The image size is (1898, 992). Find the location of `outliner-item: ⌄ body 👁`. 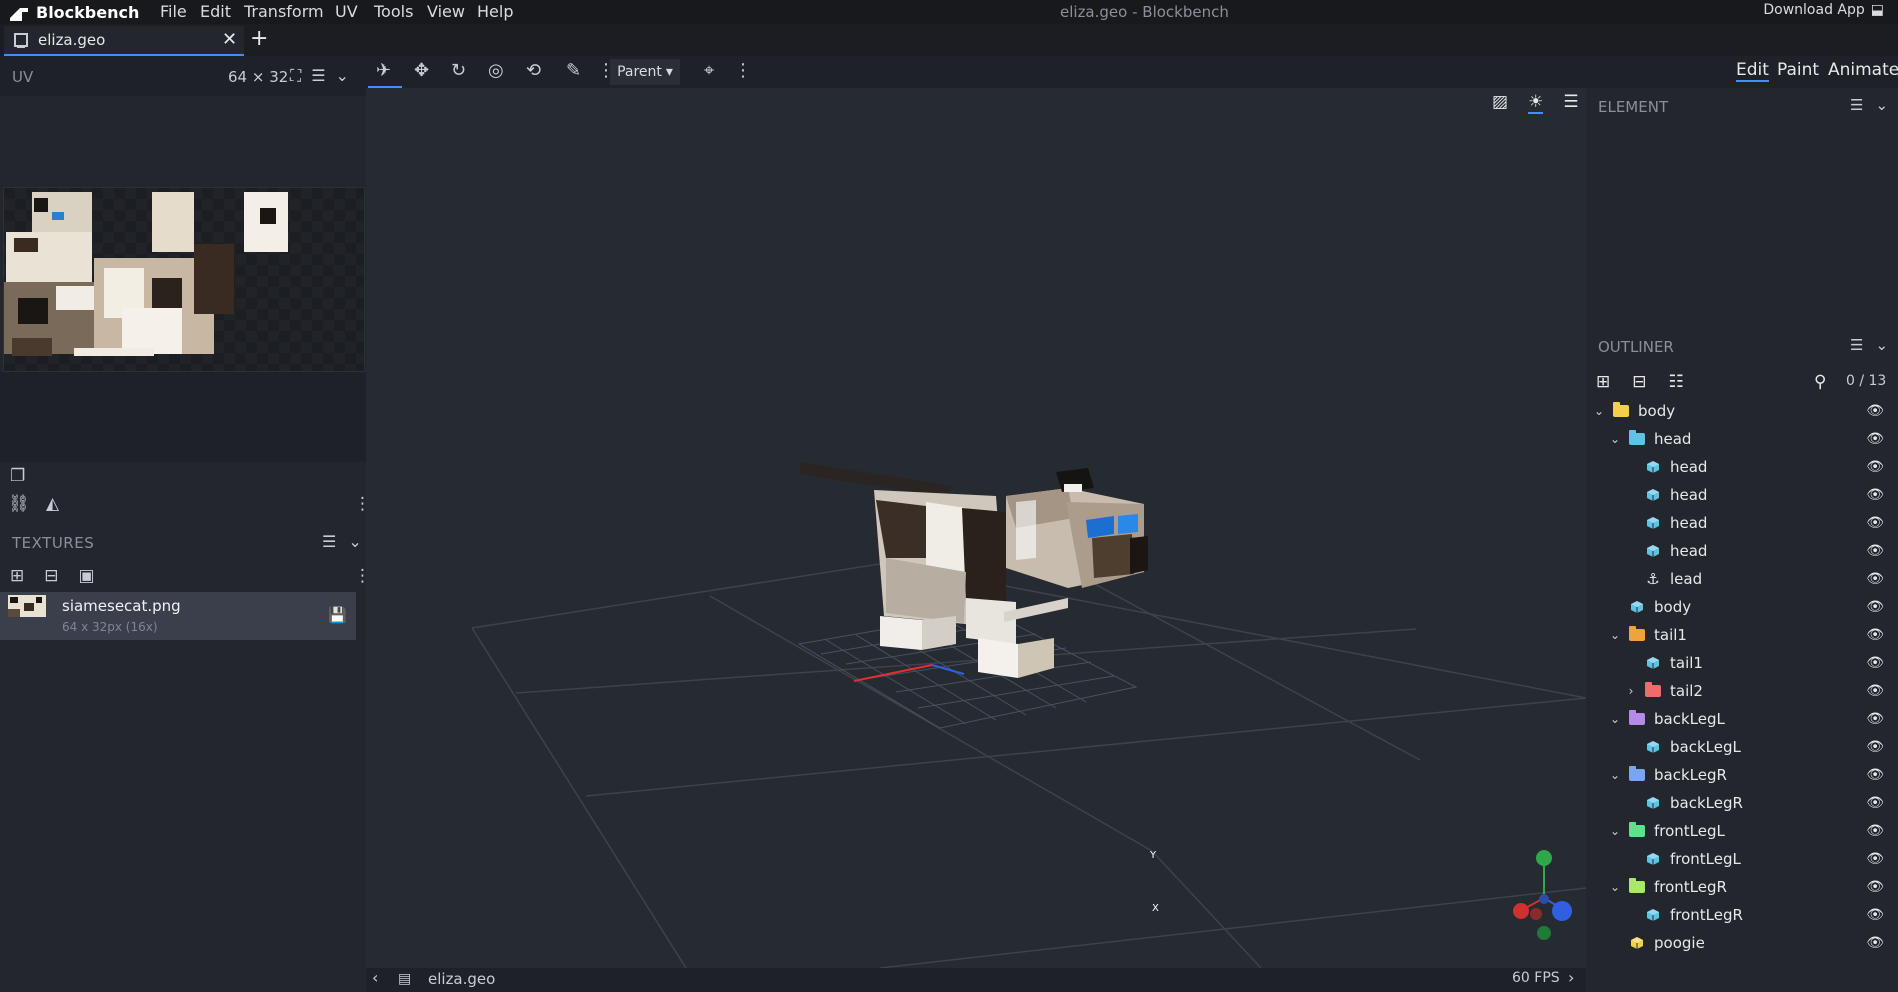

outliner-item: ⌄ body 👁 is located at coordinates (1742, 411).